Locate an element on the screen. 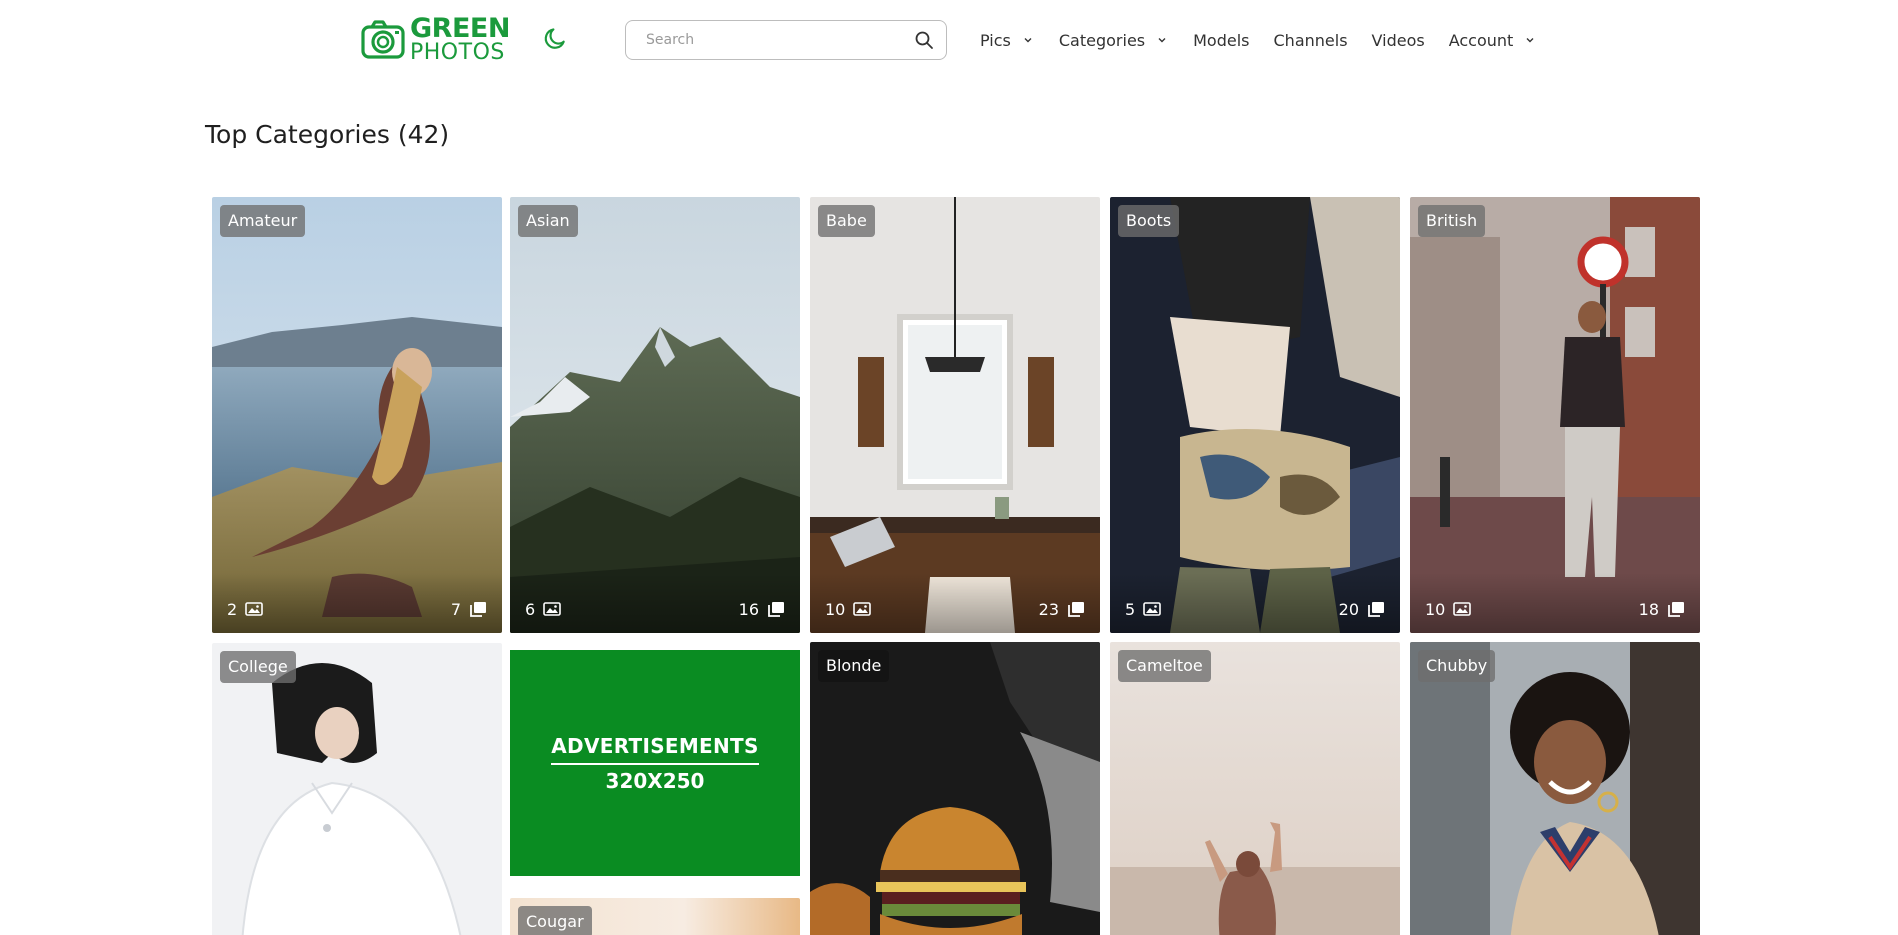 The width and height of the screenshot is (1898, 935). nav-channels-link: Channels is located at coordinates (1311, 40).